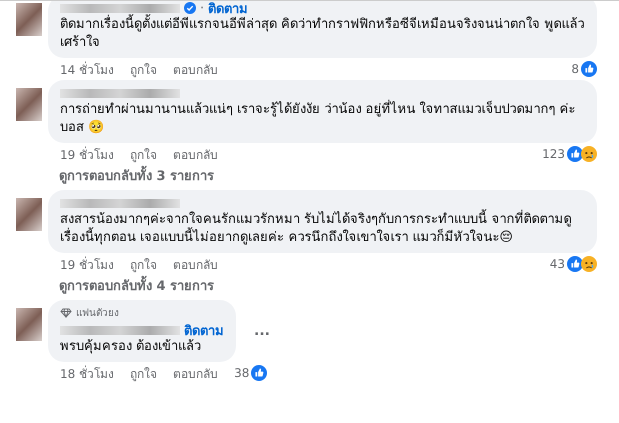 The height and width of the screenshot is (423, 619). What do you see at coordinates (575, 69) in the screenshot?
I see `reaction-count: 8` at bounding box center [575, 69].